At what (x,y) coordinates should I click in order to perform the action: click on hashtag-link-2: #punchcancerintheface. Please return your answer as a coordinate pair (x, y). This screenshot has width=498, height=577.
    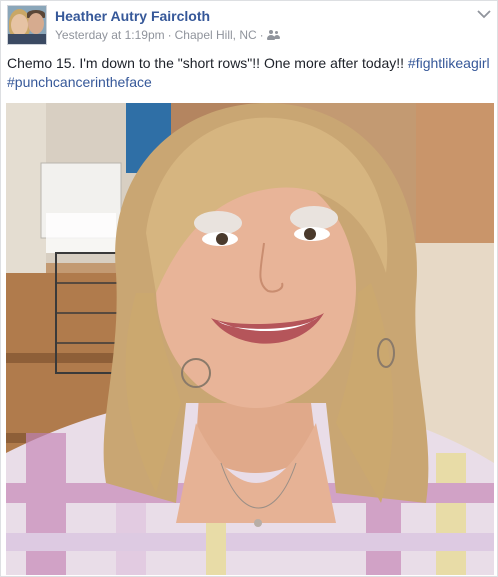
    Looking at the image, I should click on (79, 82).